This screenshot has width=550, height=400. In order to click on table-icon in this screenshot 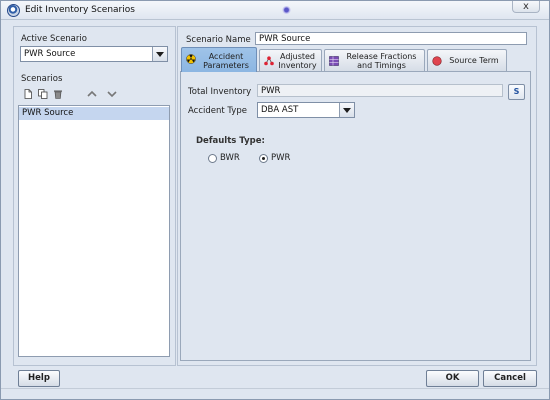, I will do `click(334, 61)`.